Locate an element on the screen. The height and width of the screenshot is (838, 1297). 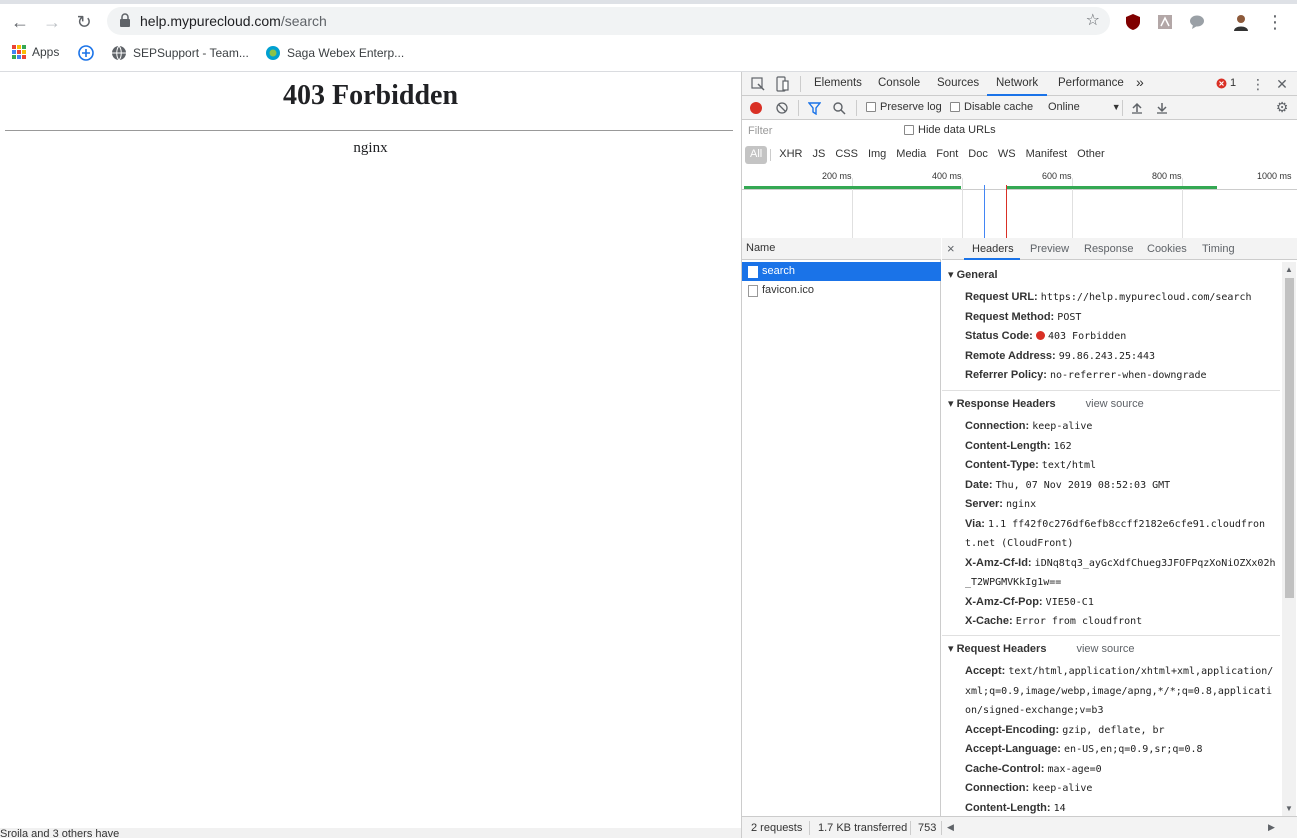
export-har-icon is located at coordinates (1162, 108).